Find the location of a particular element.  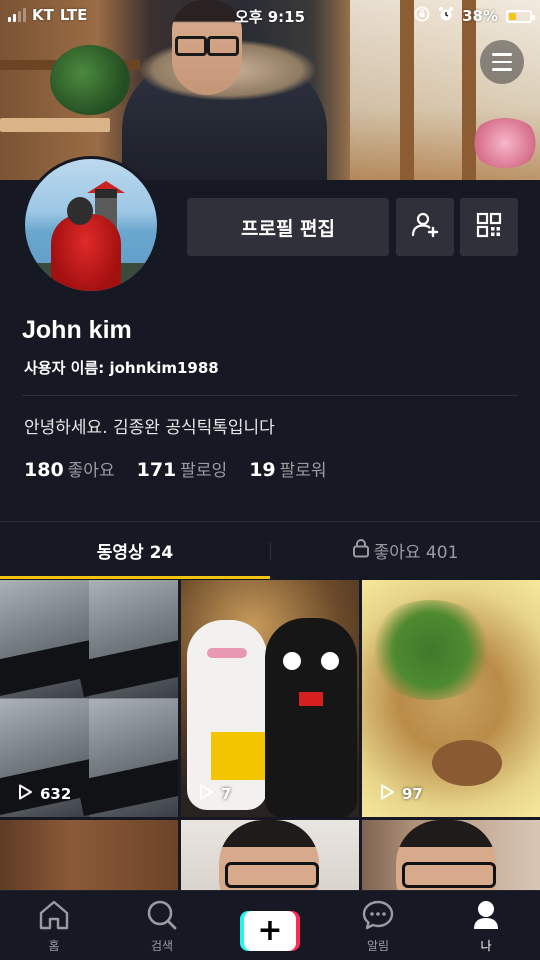

add-friend-icon is located at coordinates (425, 227).